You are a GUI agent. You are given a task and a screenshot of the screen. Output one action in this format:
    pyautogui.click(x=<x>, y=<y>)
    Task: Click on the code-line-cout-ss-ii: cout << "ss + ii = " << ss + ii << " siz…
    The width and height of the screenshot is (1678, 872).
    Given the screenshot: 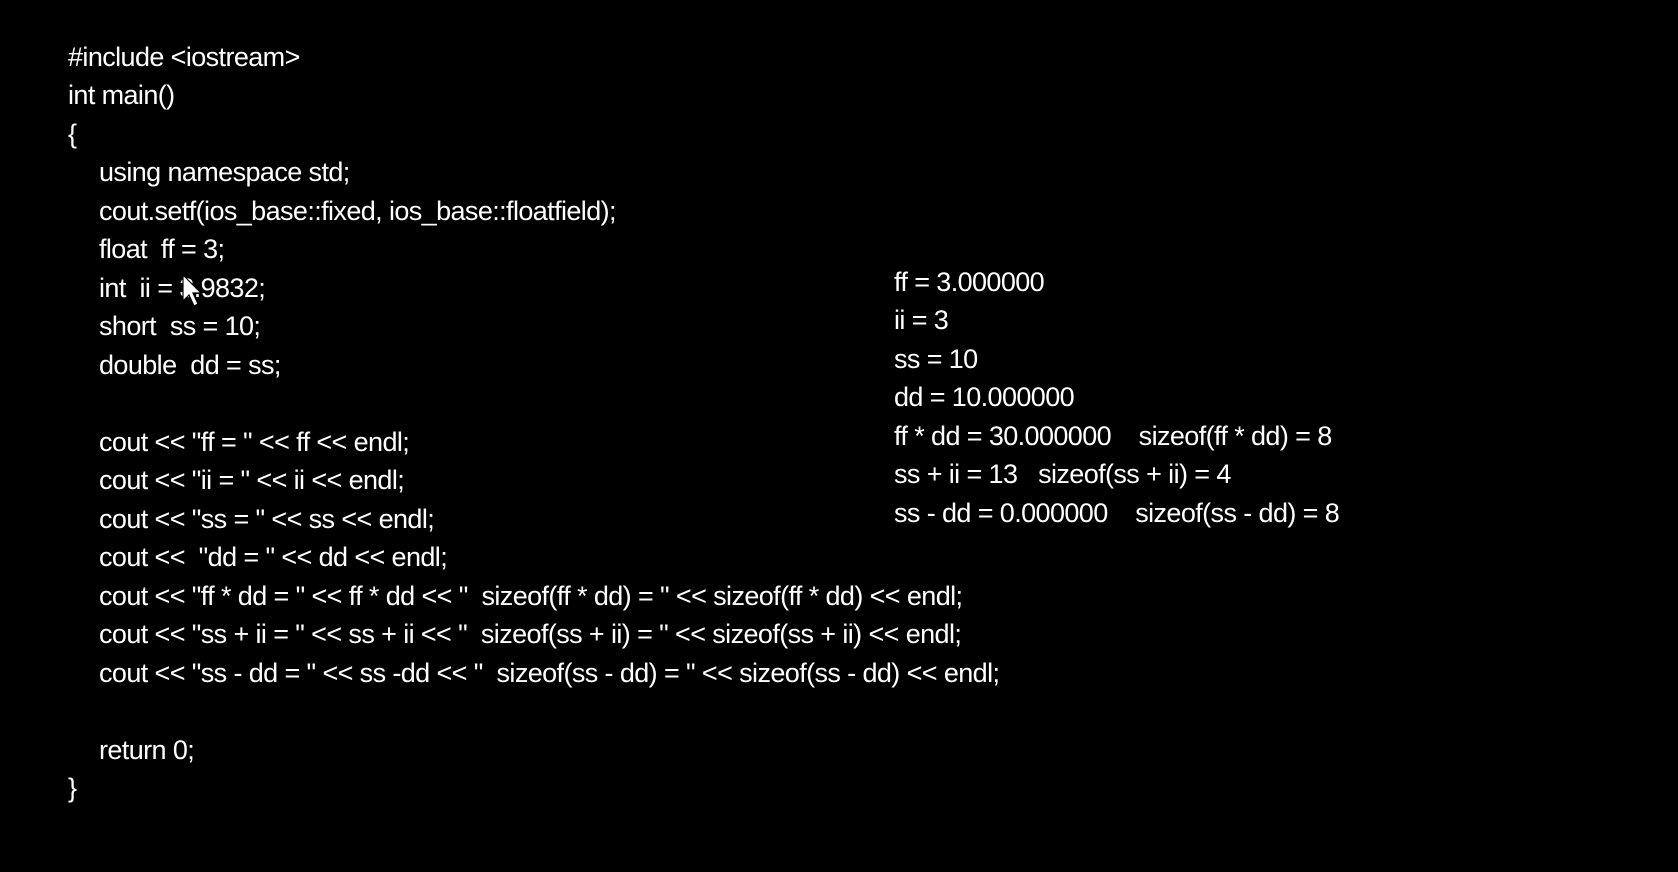 What is the action you would take?
    pyautogui.click(x=530, y=634)
    